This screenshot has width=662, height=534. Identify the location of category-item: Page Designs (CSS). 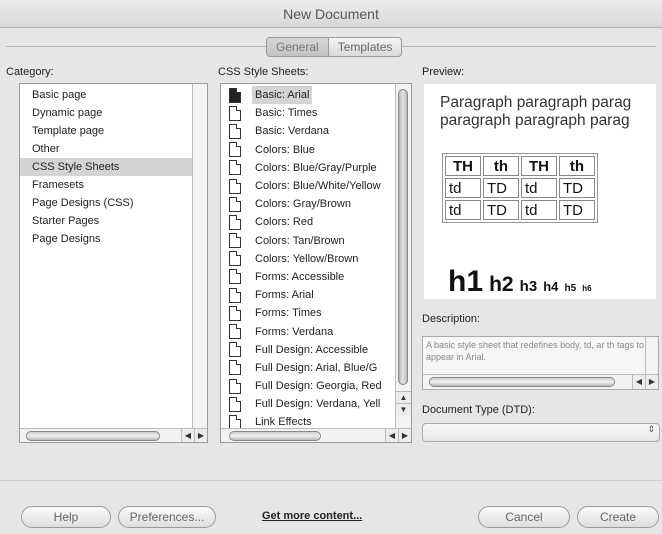
(113, 203).